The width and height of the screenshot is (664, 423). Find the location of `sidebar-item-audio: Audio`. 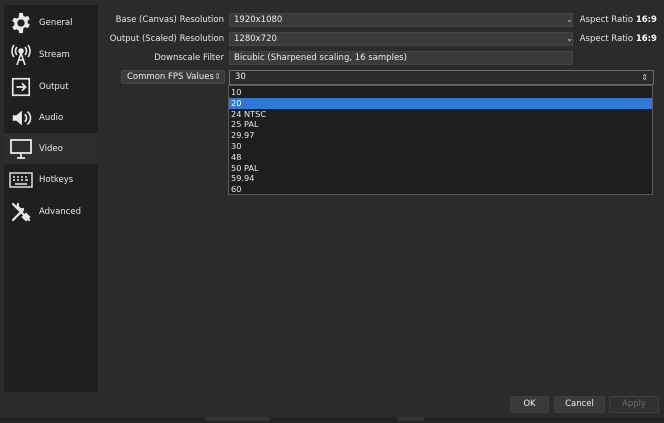

sidebar-item-audio: Audio is located at coordinates (51, 117).